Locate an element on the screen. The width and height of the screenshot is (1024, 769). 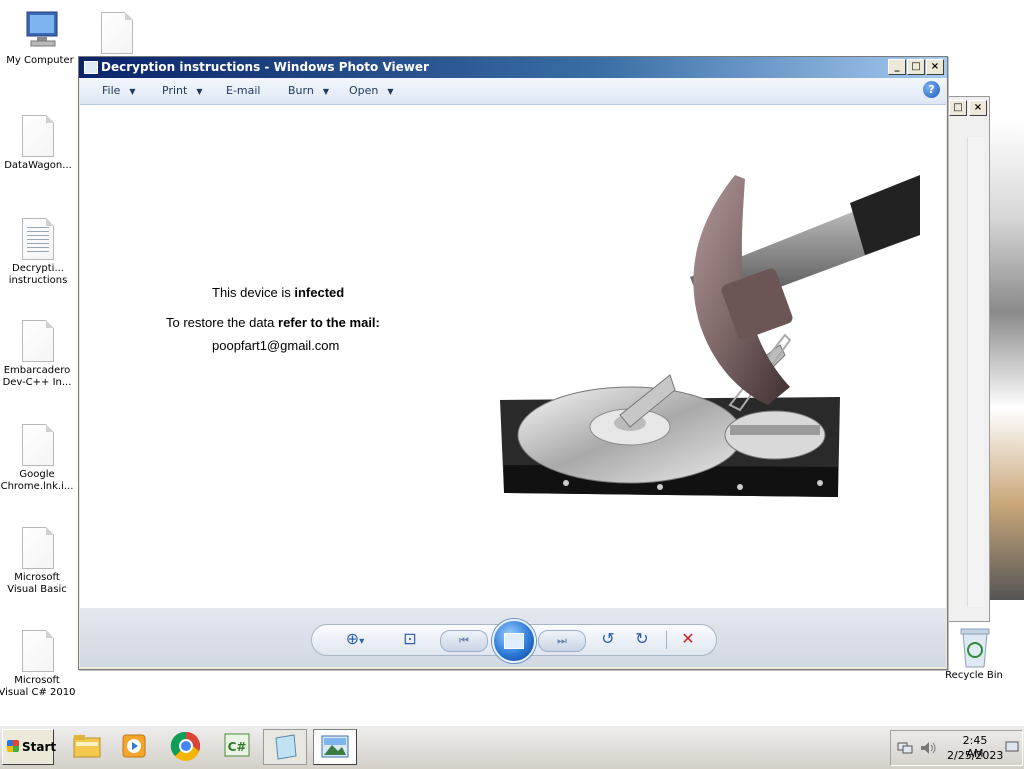
zoom-button: ⊕▾ is located at coordinates (355, 641).